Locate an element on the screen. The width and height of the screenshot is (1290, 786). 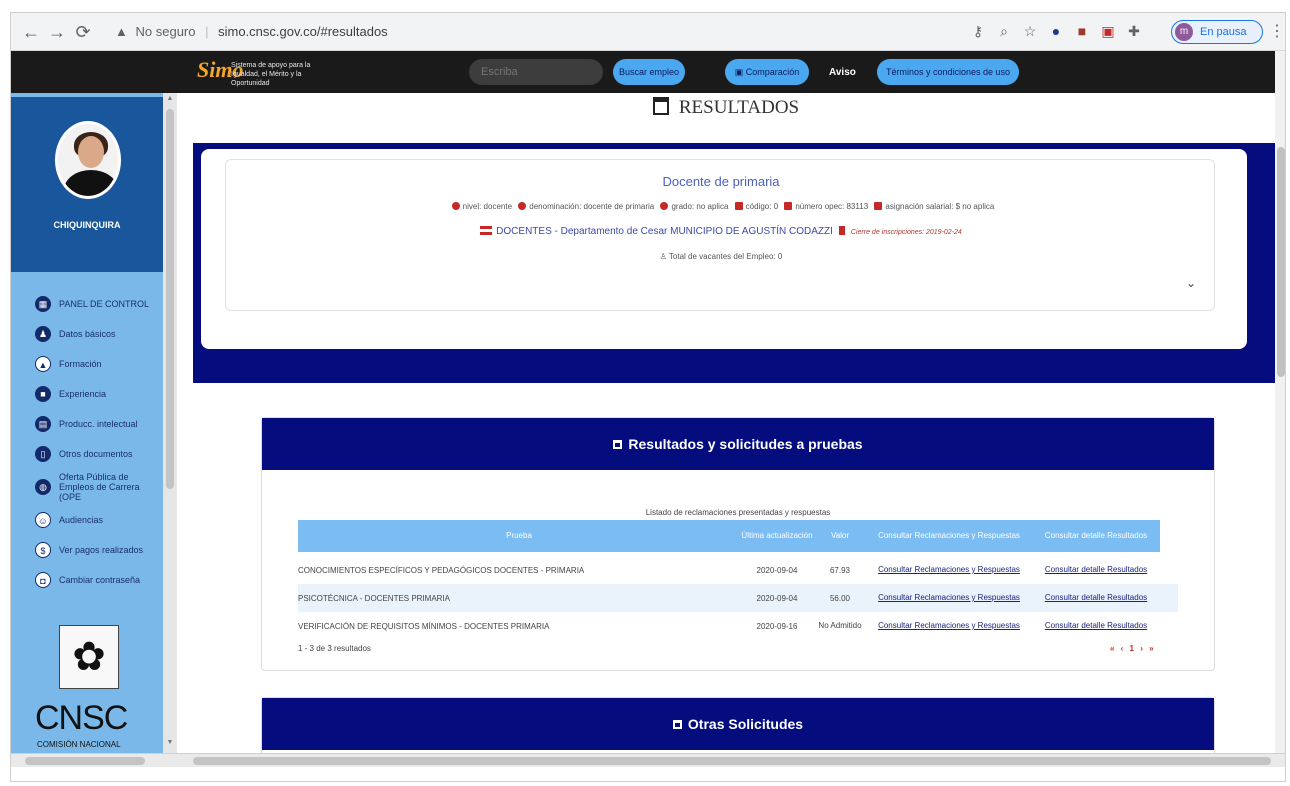
cnsc-logo: ✿ CNSC COMISIÓN NACIONAL is located at coordinates (88, 684).